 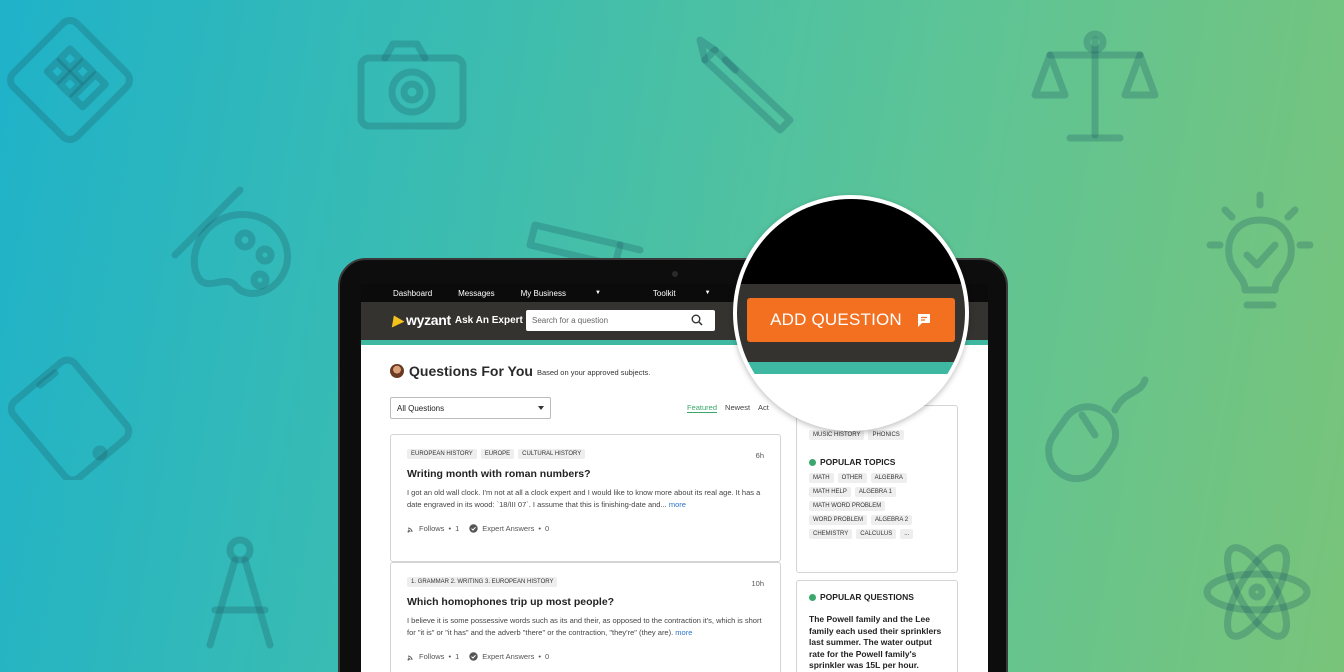 What do you see at coordinates (1095, 86) in the screenshot?
I see `scales-icon` at bounding box center [1095, 86].